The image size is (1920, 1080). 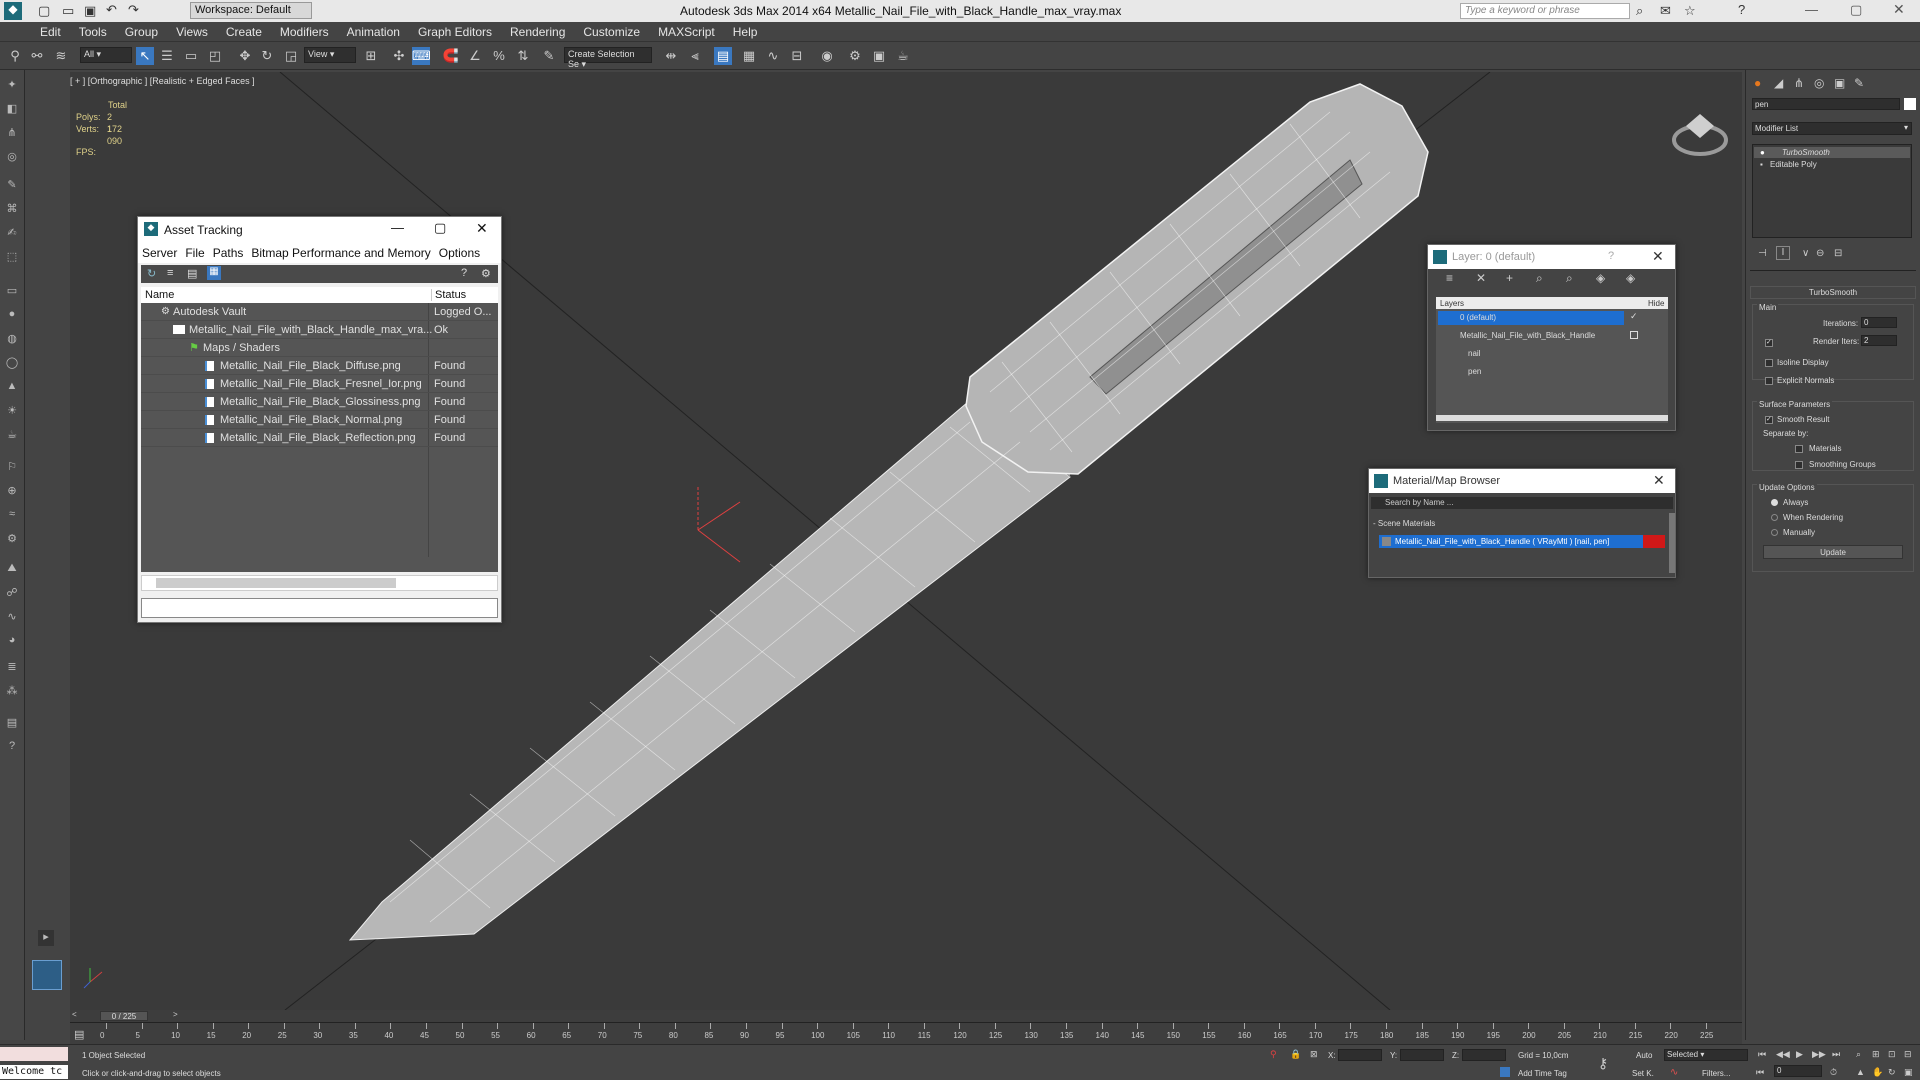 What do you see at coordinates (215, 56) in the screenshot?
I see `window-crossing-icon: ◰` at bounding box center [215, 56].